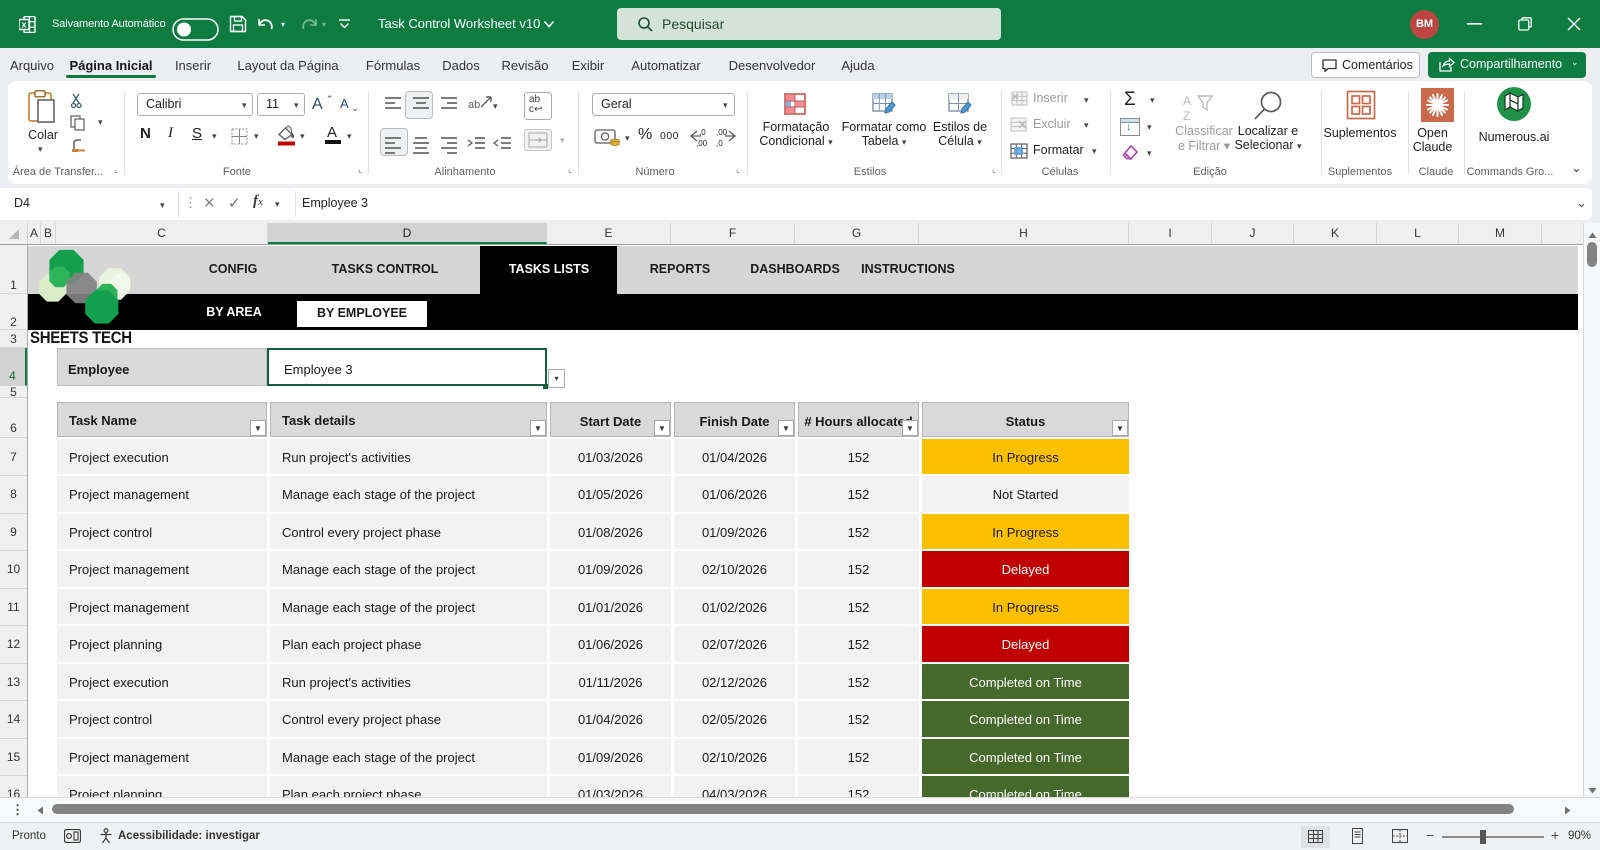 The height and width of the screenshot is (850, 1600). What do you see at coordinates (474, 105) in the screenshot?
I see `svg-text: ab` at bounding box center [474, 105].